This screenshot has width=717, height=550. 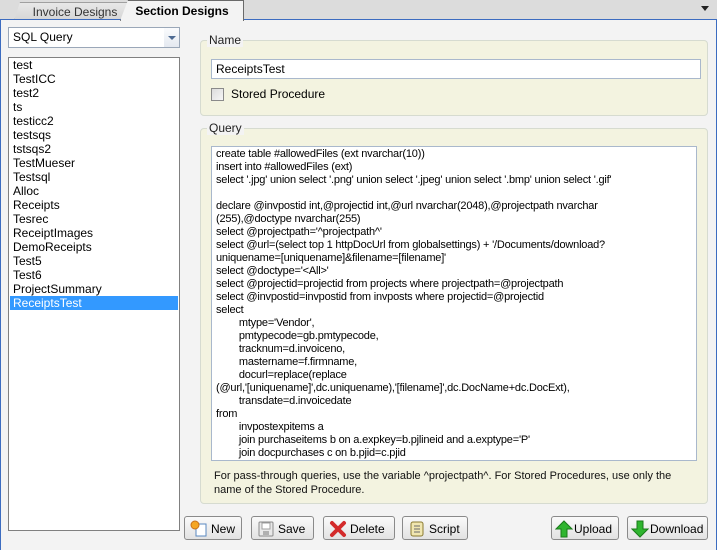 I want to click on query-group-title: Query, so click(x=225, y=128).